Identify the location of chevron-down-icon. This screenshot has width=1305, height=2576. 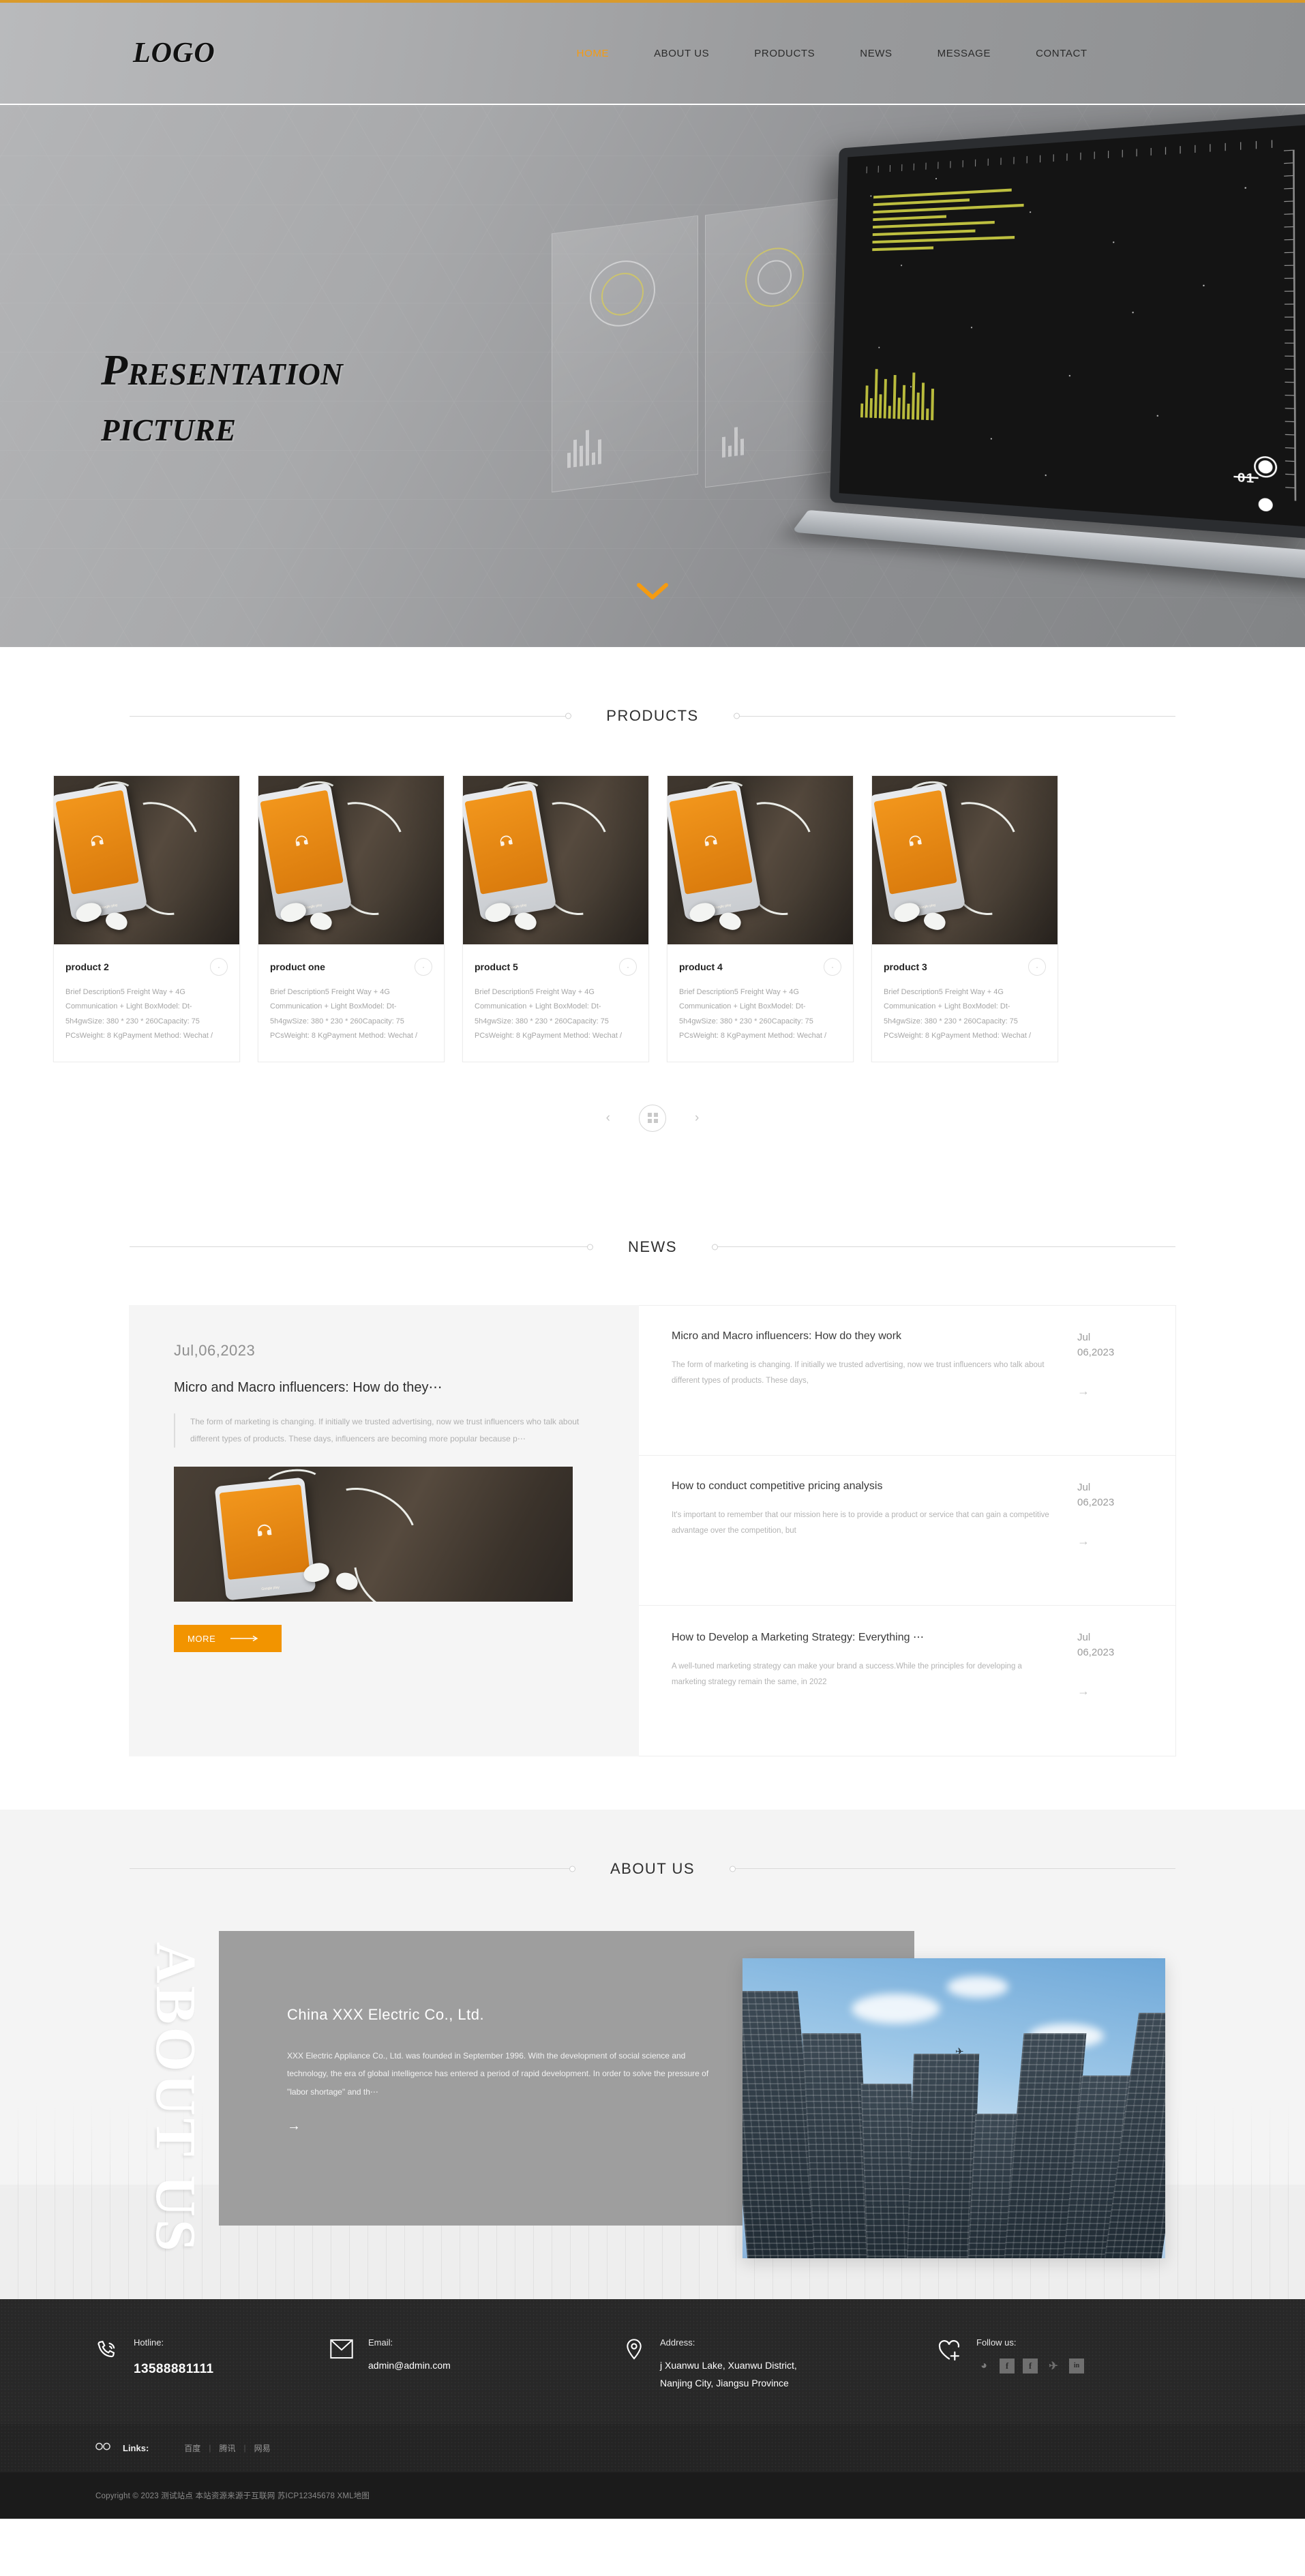
(652, 593).